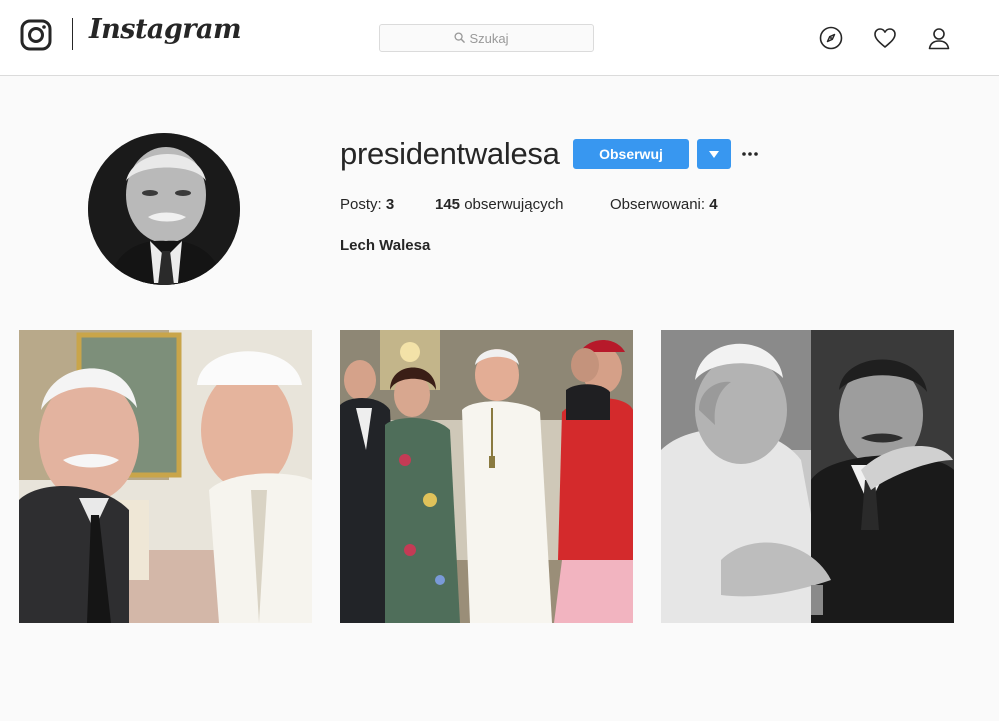  I want to click on instagram-camera-icon, so click(36, 35).